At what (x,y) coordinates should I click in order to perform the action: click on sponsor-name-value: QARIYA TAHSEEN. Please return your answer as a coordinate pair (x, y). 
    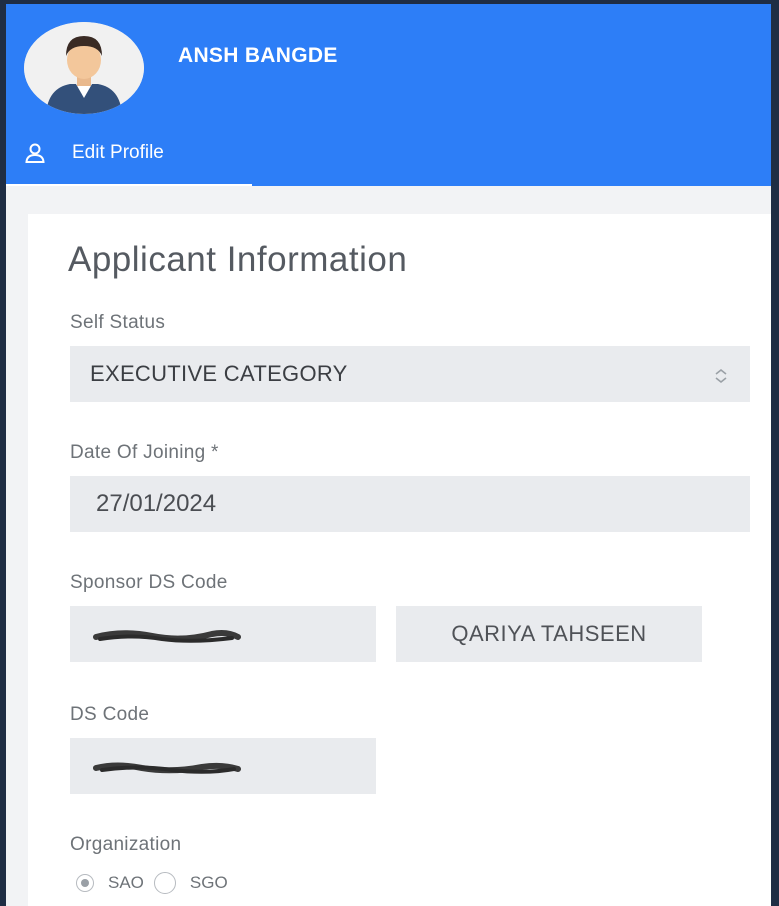
    Looking at the image, I should click on (549, 633).